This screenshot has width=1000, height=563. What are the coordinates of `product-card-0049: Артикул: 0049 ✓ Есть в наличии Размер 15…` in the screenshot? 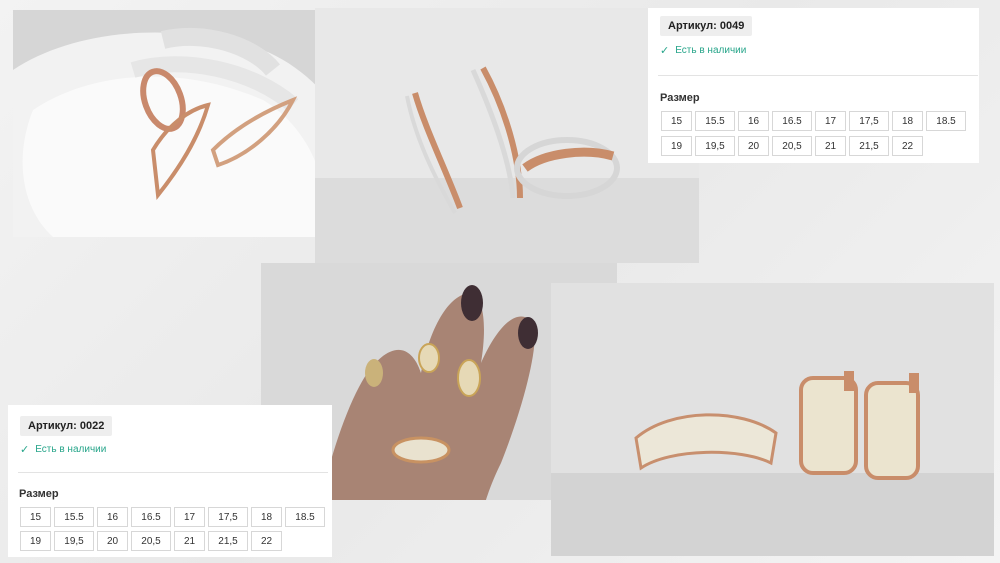 It's located at (813, 85).